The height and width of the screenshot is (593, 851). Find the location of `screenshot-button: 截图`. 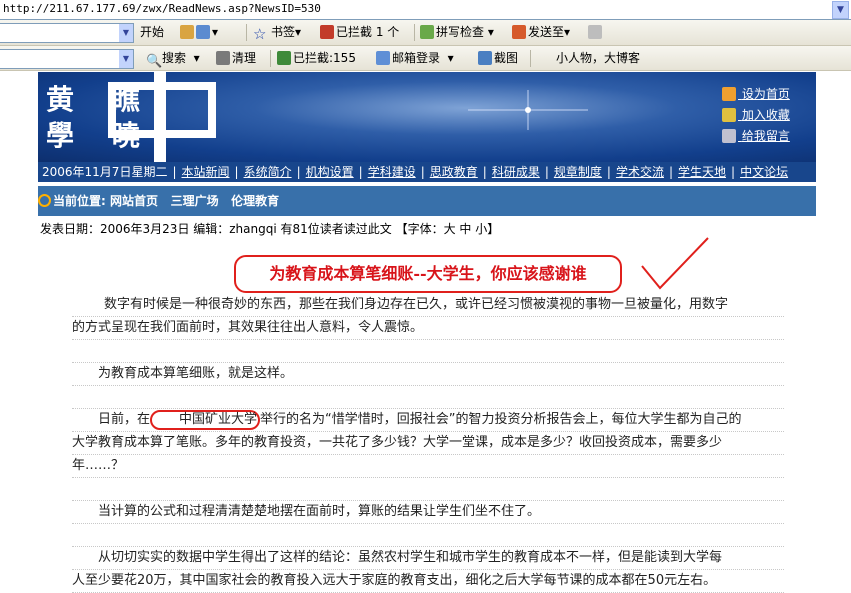

screenshot-button: 截图 is located at coordinates (498, 58).